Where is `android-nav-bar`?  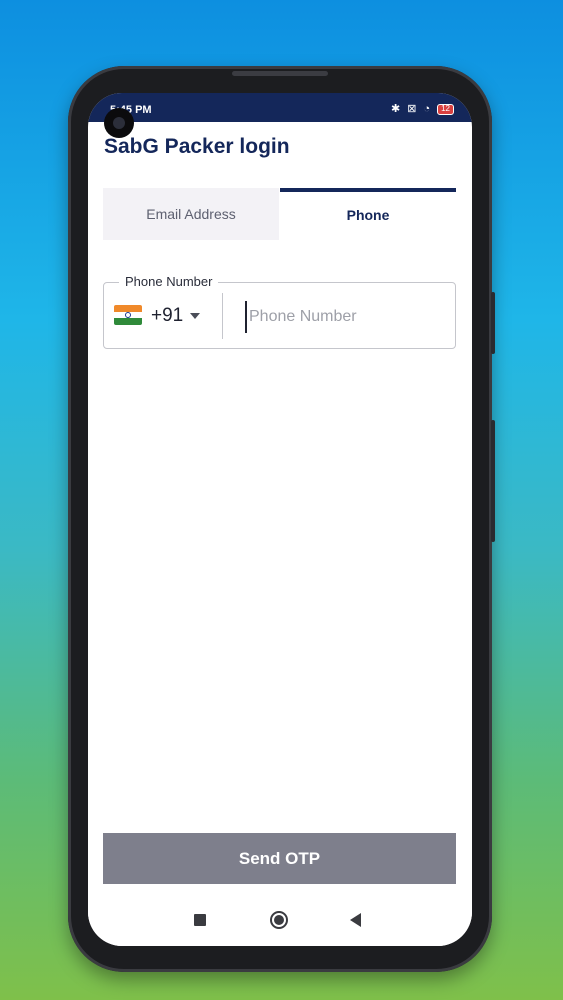
android-nav-bar is located at coordinates (280, 919).